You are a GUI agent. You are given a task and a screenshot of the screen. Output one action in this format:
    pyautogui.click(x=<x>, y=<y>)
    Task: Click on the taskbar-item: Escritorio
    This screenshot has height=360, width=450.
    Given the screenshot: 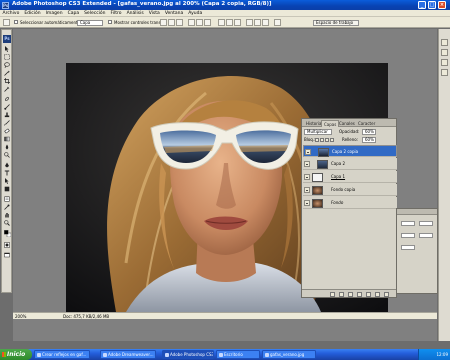 What is the action you would take?
    pyautogui.click(x=238, y=354)
    